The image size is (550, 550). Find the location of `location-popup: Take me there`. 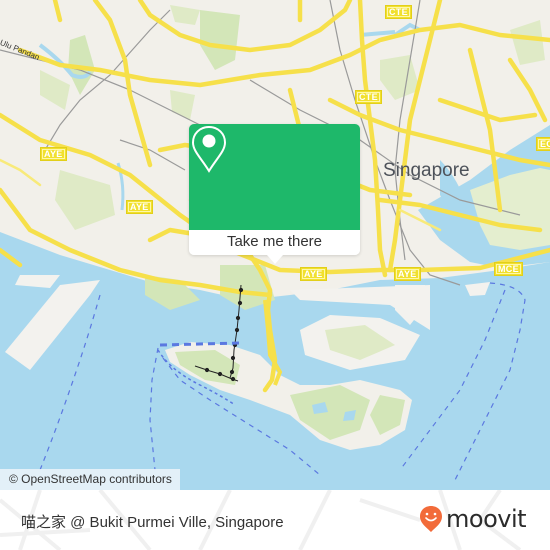

location-popup: Take me there is located at coordinates (274, 194).